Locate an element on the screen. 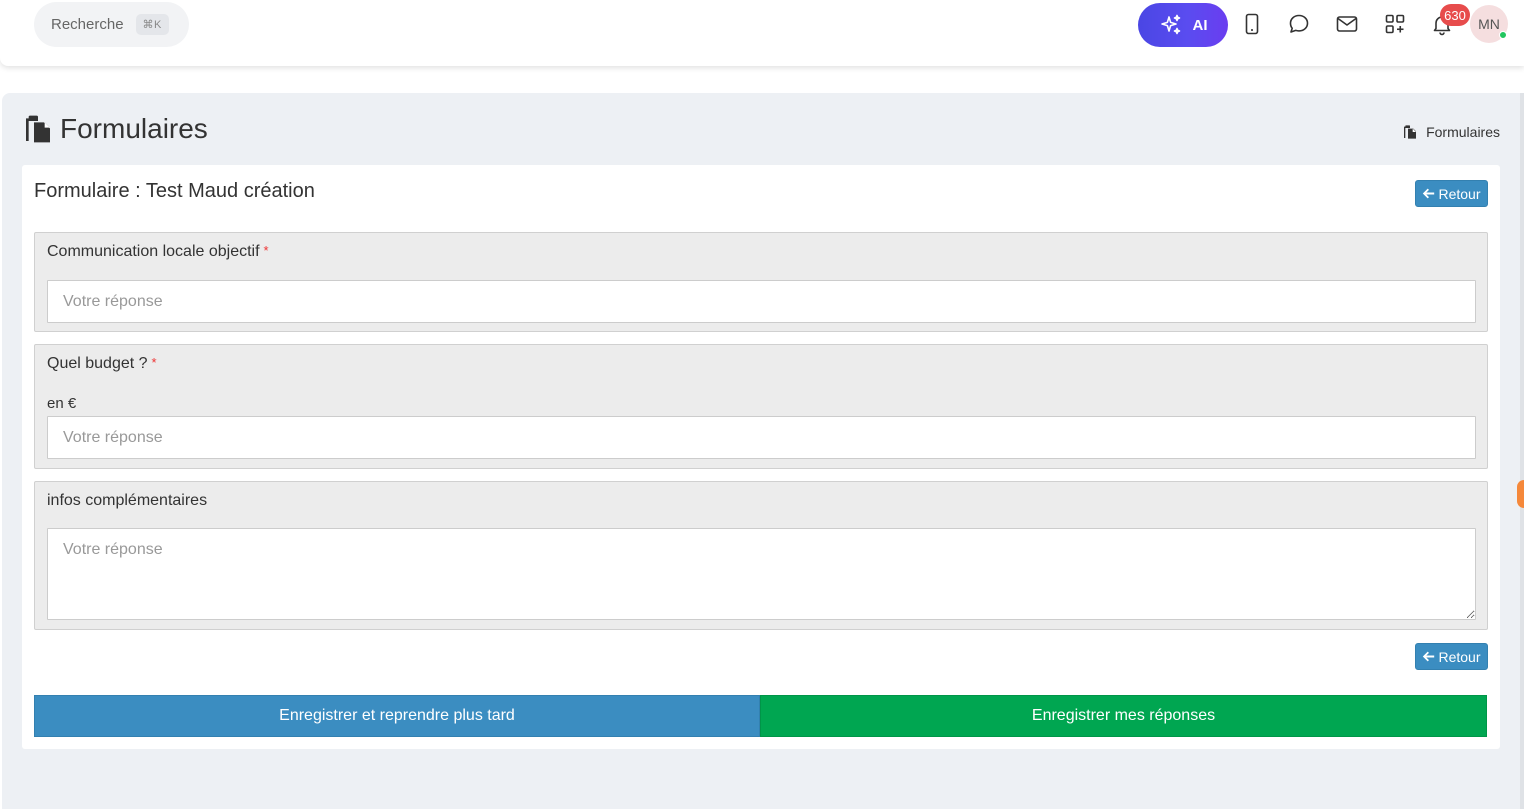  ai-label: AI is located at coordinates (1200, 25).